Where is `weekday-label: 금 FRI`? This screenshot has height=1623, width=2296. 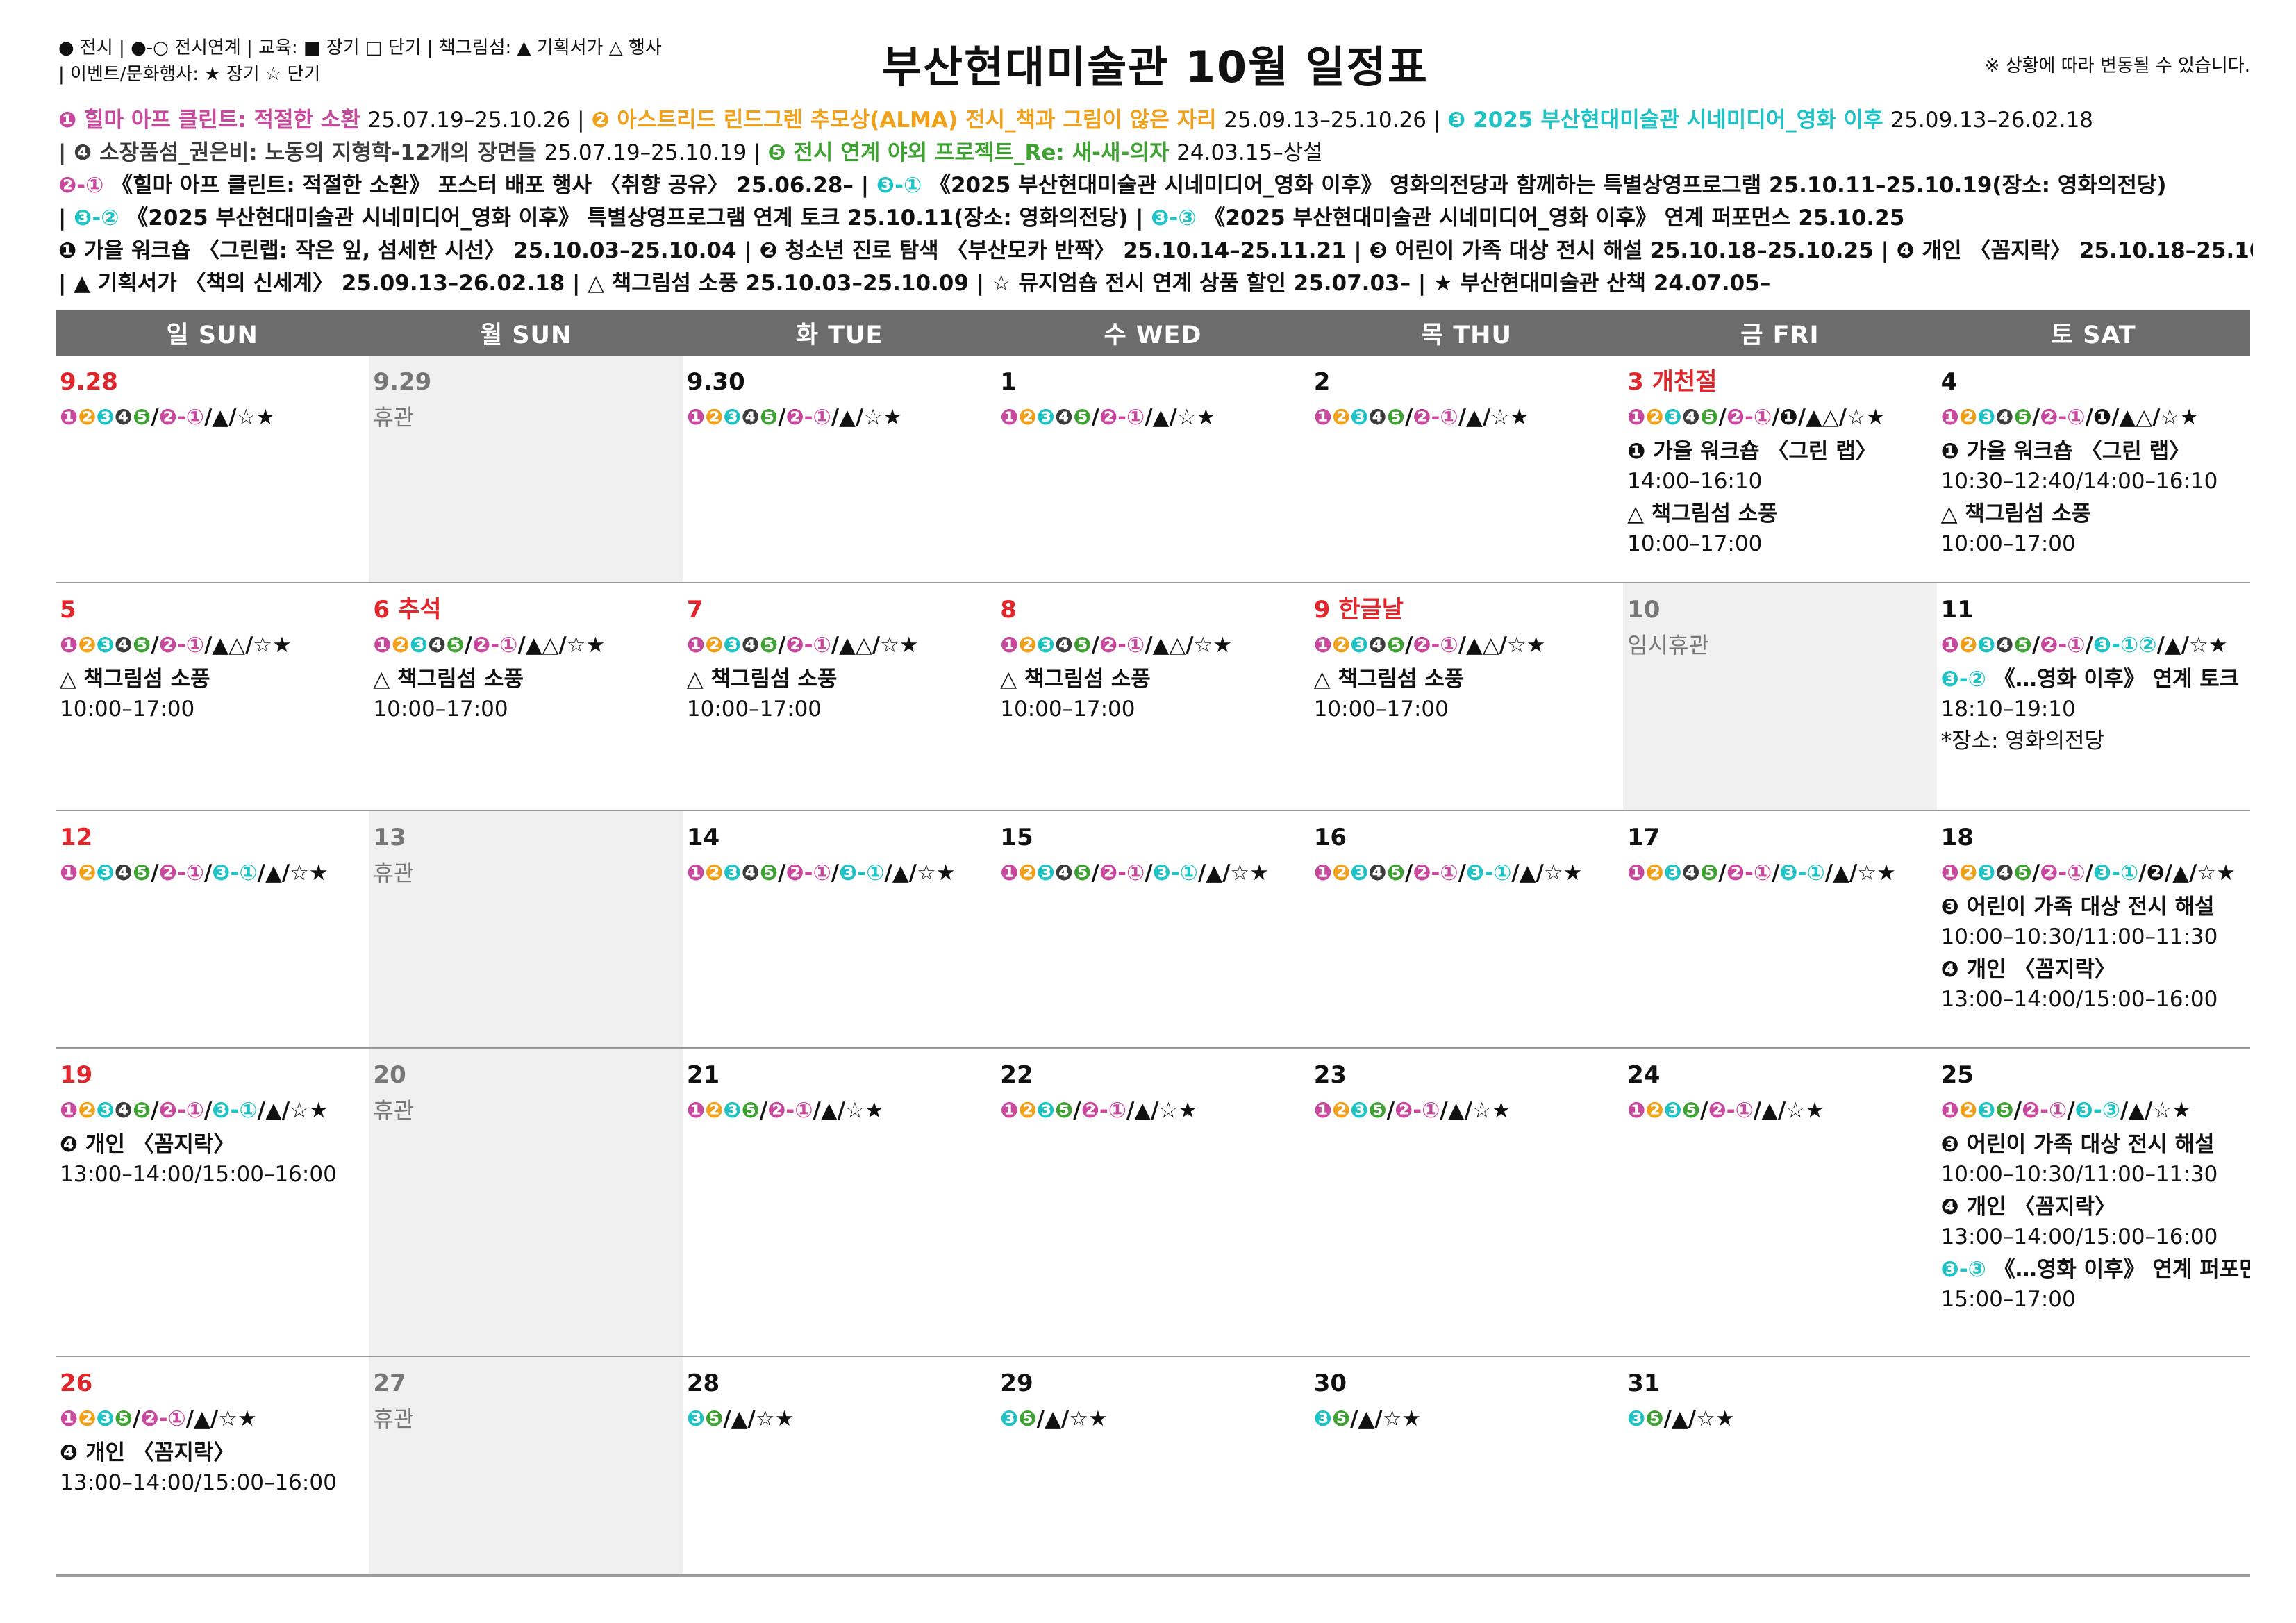 weekday-label: 금 FRI is located at coordinates (1780, 335).